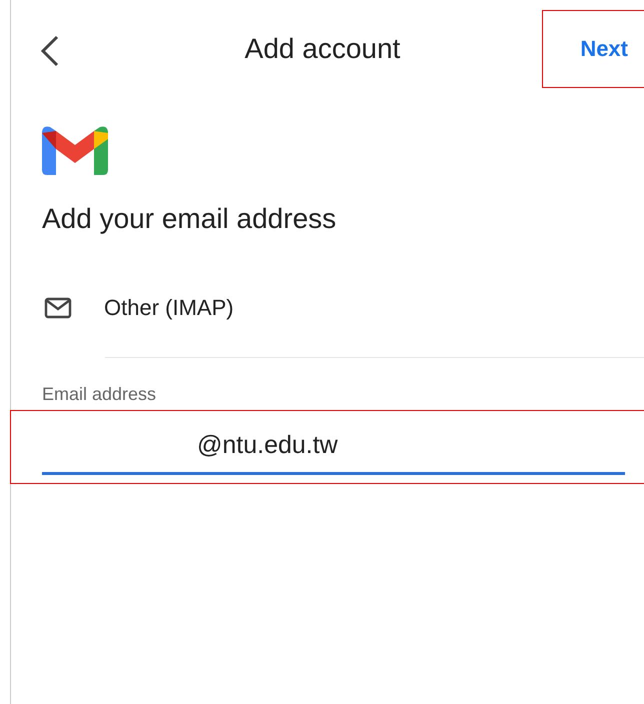  What do you see at coordinates (323, 49) in the screenshot?
I see `screen-title: Add account` at bounding box center [323, 49].